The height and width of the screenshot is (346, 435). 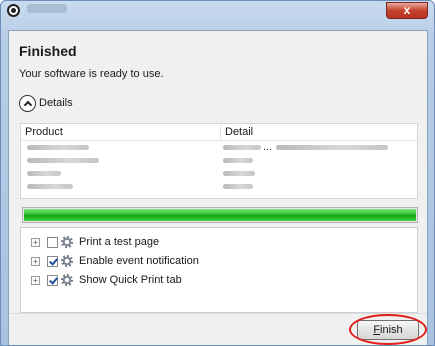 What do you see at coordinates (91, 74) in the screenshot?
I see `page-subtitle: Your software is ready to use.` at bounding box center [91, 74].